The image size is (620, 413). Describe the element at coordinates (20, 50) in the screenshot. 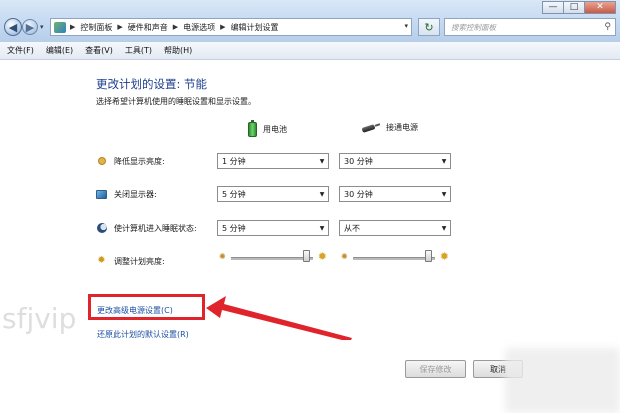

I see `menu-file: 文件(F)` at that location.